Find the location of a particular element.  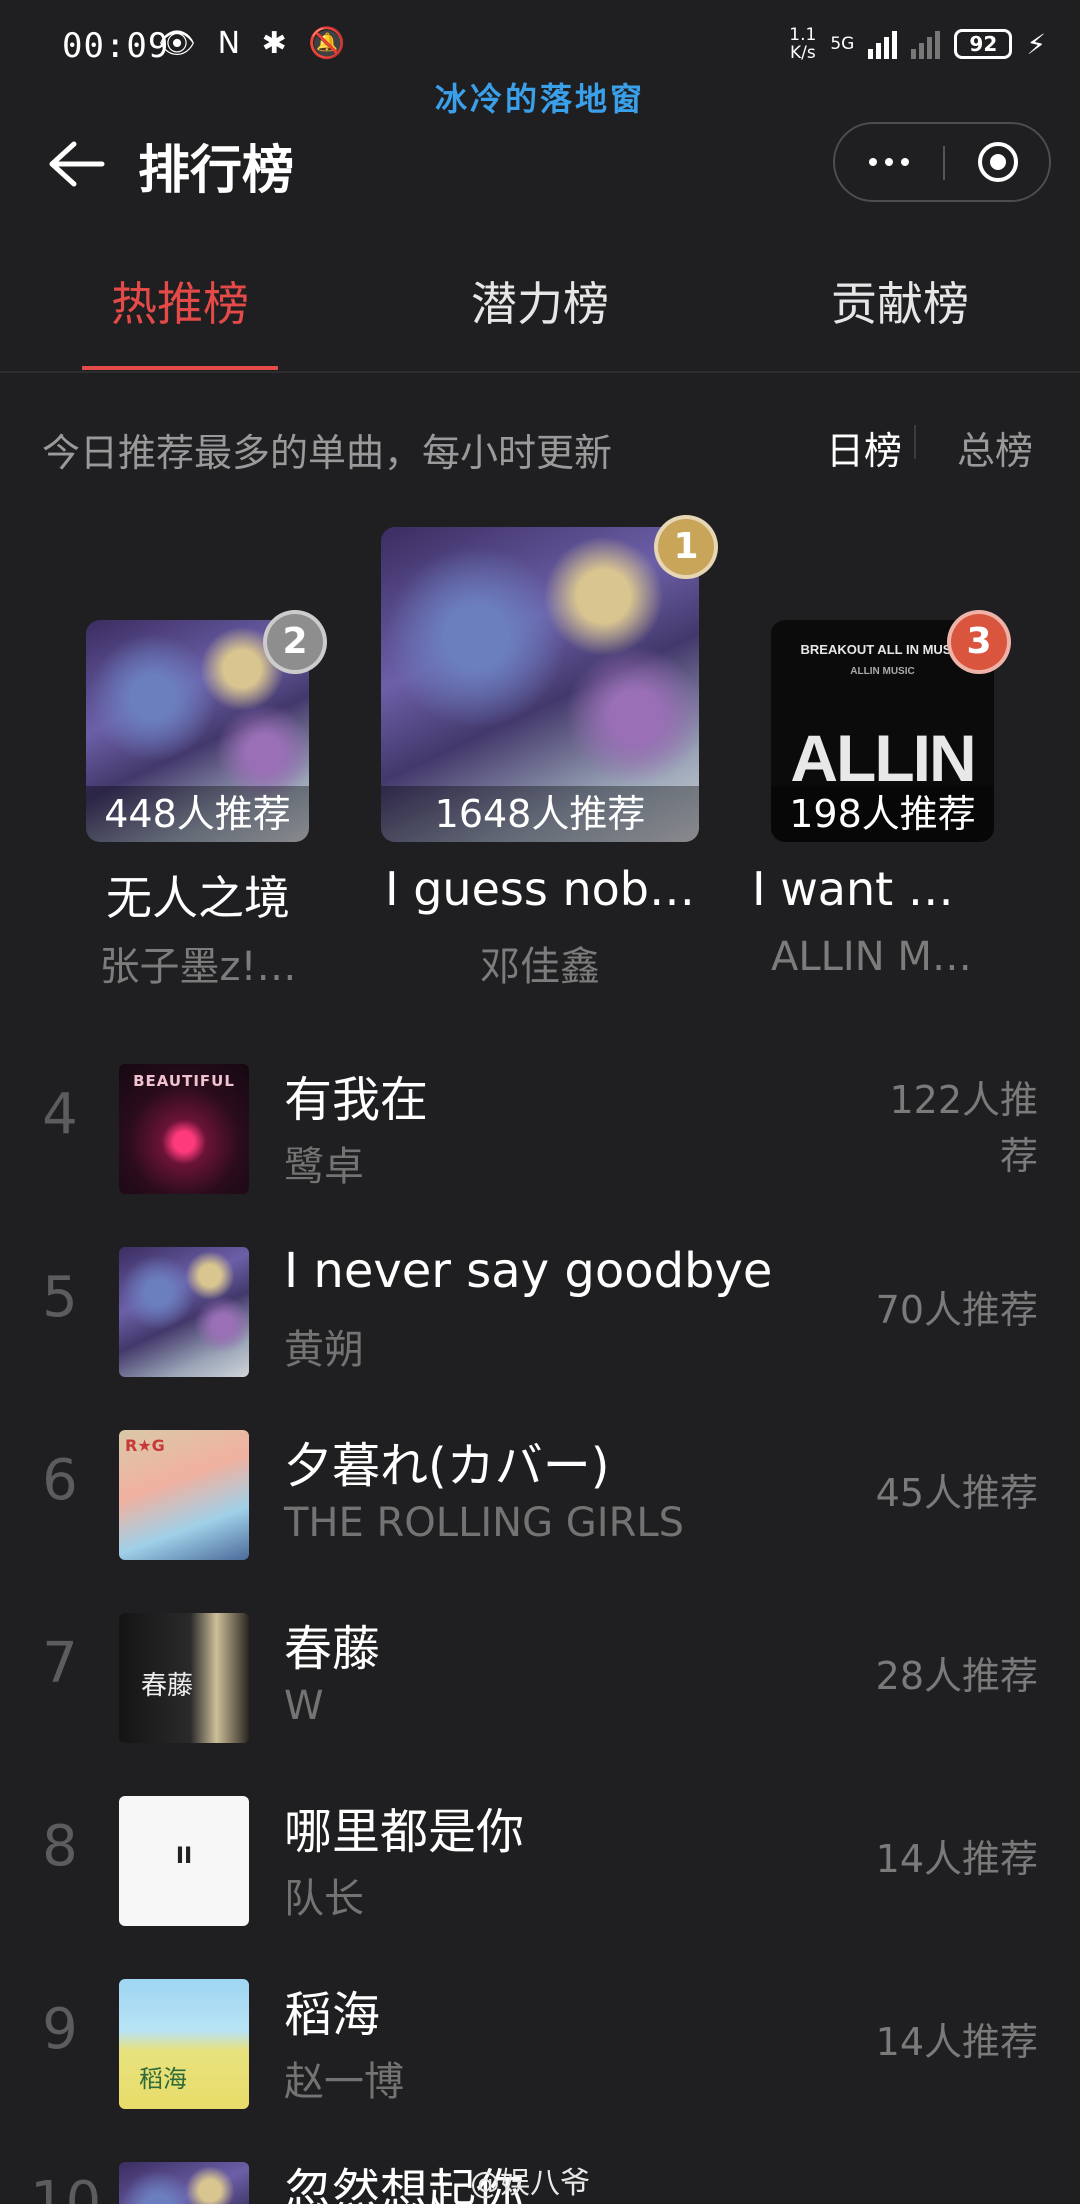

song-artist: 队长 is located at coordinates (324, 1899).